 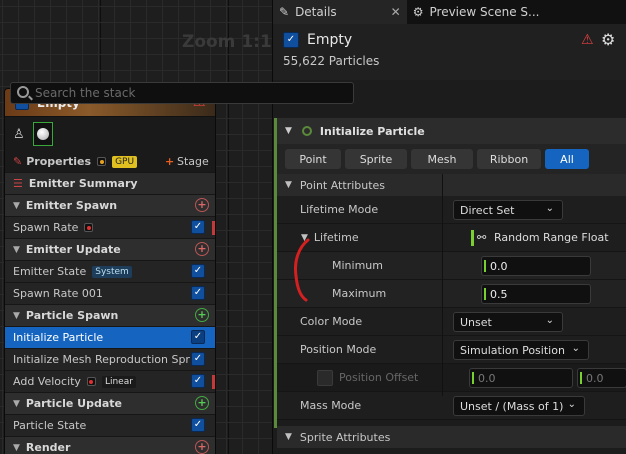 What do you see at coordinates (571, 404) in the screenshot?
I see `chevron-down-icon: ⌄` at bounding box center [571, 404].